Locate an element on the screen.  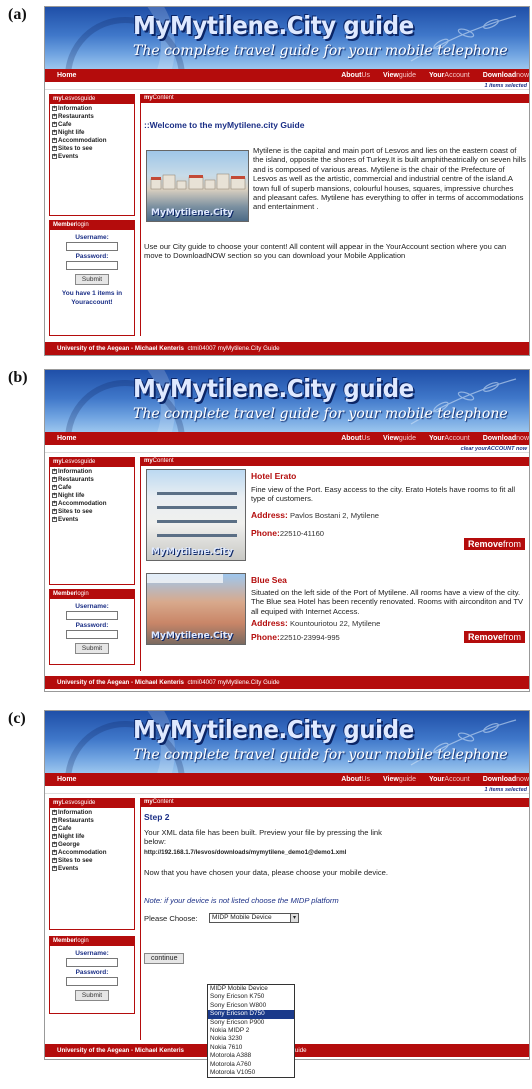
username-label: Username: is located at coordinates (92, 606).